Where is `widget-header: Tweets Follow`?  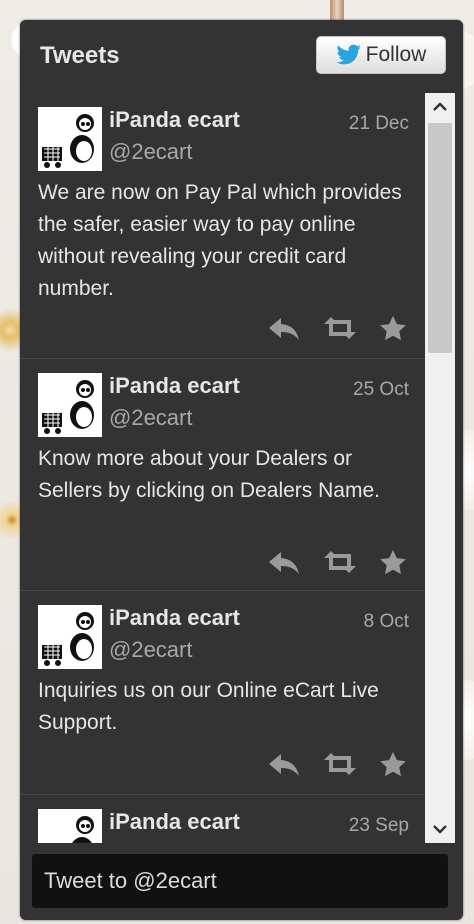
widget-header: Tweets Follow is located at coordinates (241, 56).